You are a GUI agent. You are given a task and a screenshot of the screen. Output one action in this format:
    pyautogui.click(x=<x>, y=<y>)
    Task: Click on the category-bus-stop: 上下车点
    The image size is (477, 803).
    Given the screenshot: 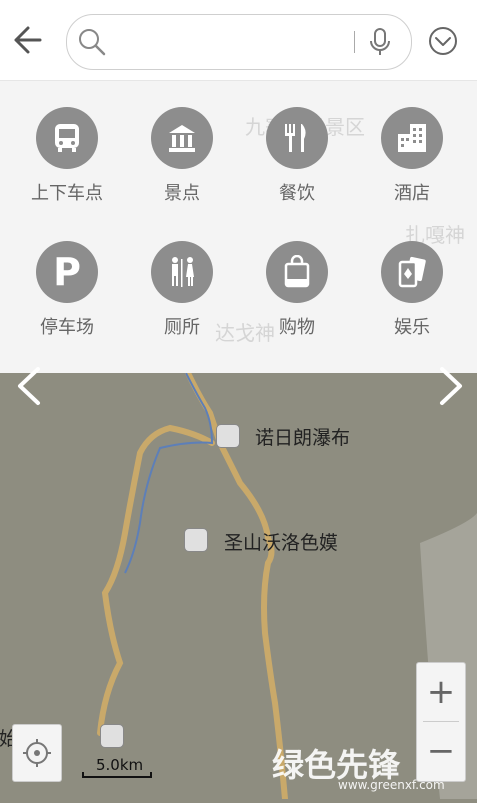 What is the action you would take?
    pyautogui.click(x=67, y=156)
    